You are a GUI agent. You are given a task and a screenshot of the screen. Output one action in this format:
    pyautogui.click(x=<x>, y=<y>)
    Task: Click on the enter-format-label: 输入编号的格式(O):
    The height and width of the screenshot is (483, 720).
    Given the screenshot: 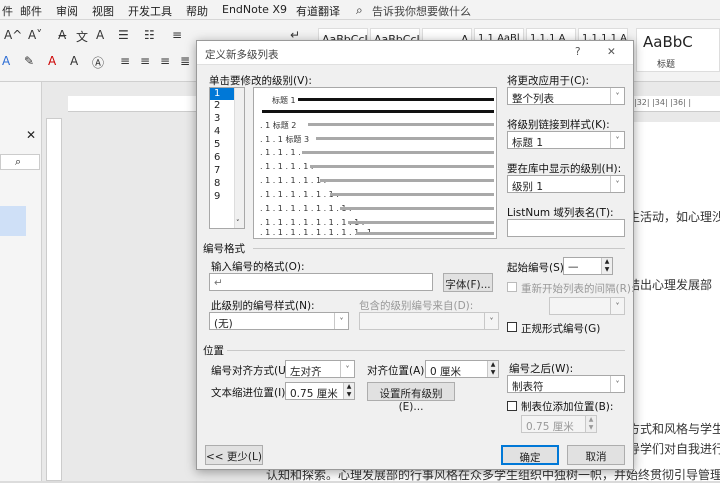 What is the action you would take?
    pyautogui.click(x=258, y=267)
    